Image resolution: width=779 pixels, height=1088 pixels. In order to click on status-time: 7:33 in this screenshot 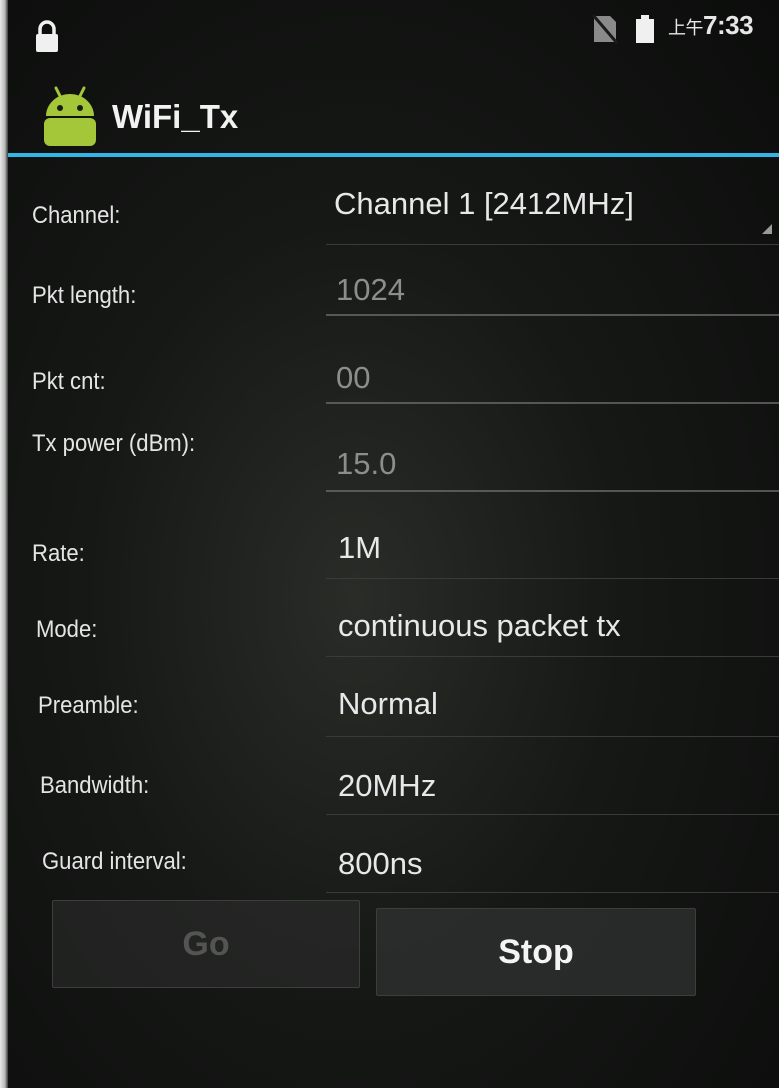, I will do `click(728, 25)`.